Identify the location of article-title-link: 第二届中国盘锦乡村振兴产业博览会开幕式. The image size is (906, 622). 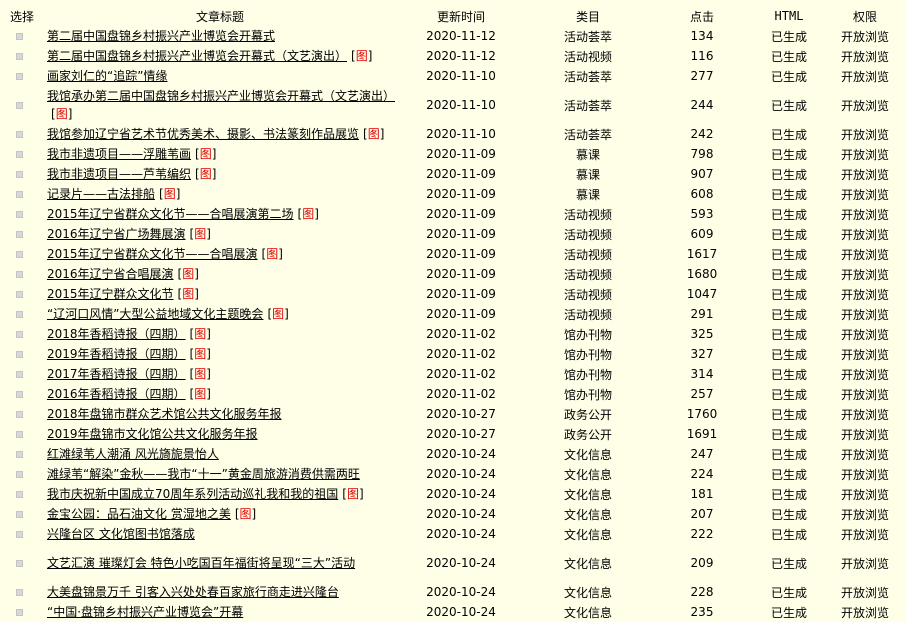
(161, 36).